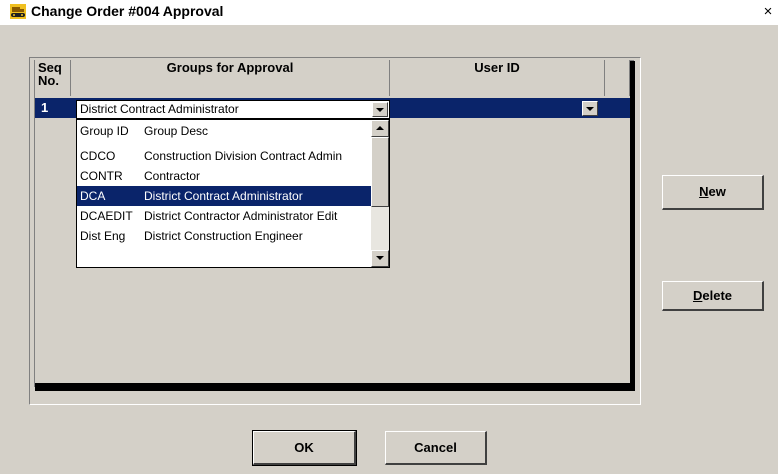  Describe the element at coordinates (224, 176) in the screenshot. I see `list-item: CONTR Contractor` at that location.